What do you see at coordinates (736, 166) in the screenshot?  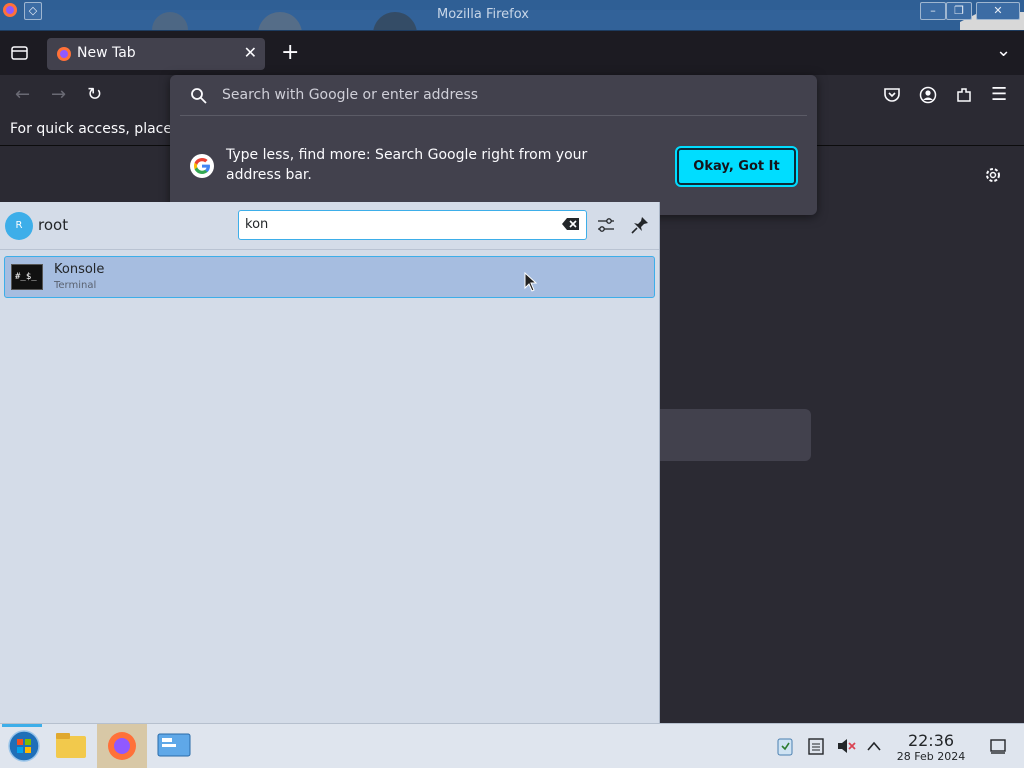 I see `okay-got-it-button: Okay, Got It` at bounding box center [736, 166].